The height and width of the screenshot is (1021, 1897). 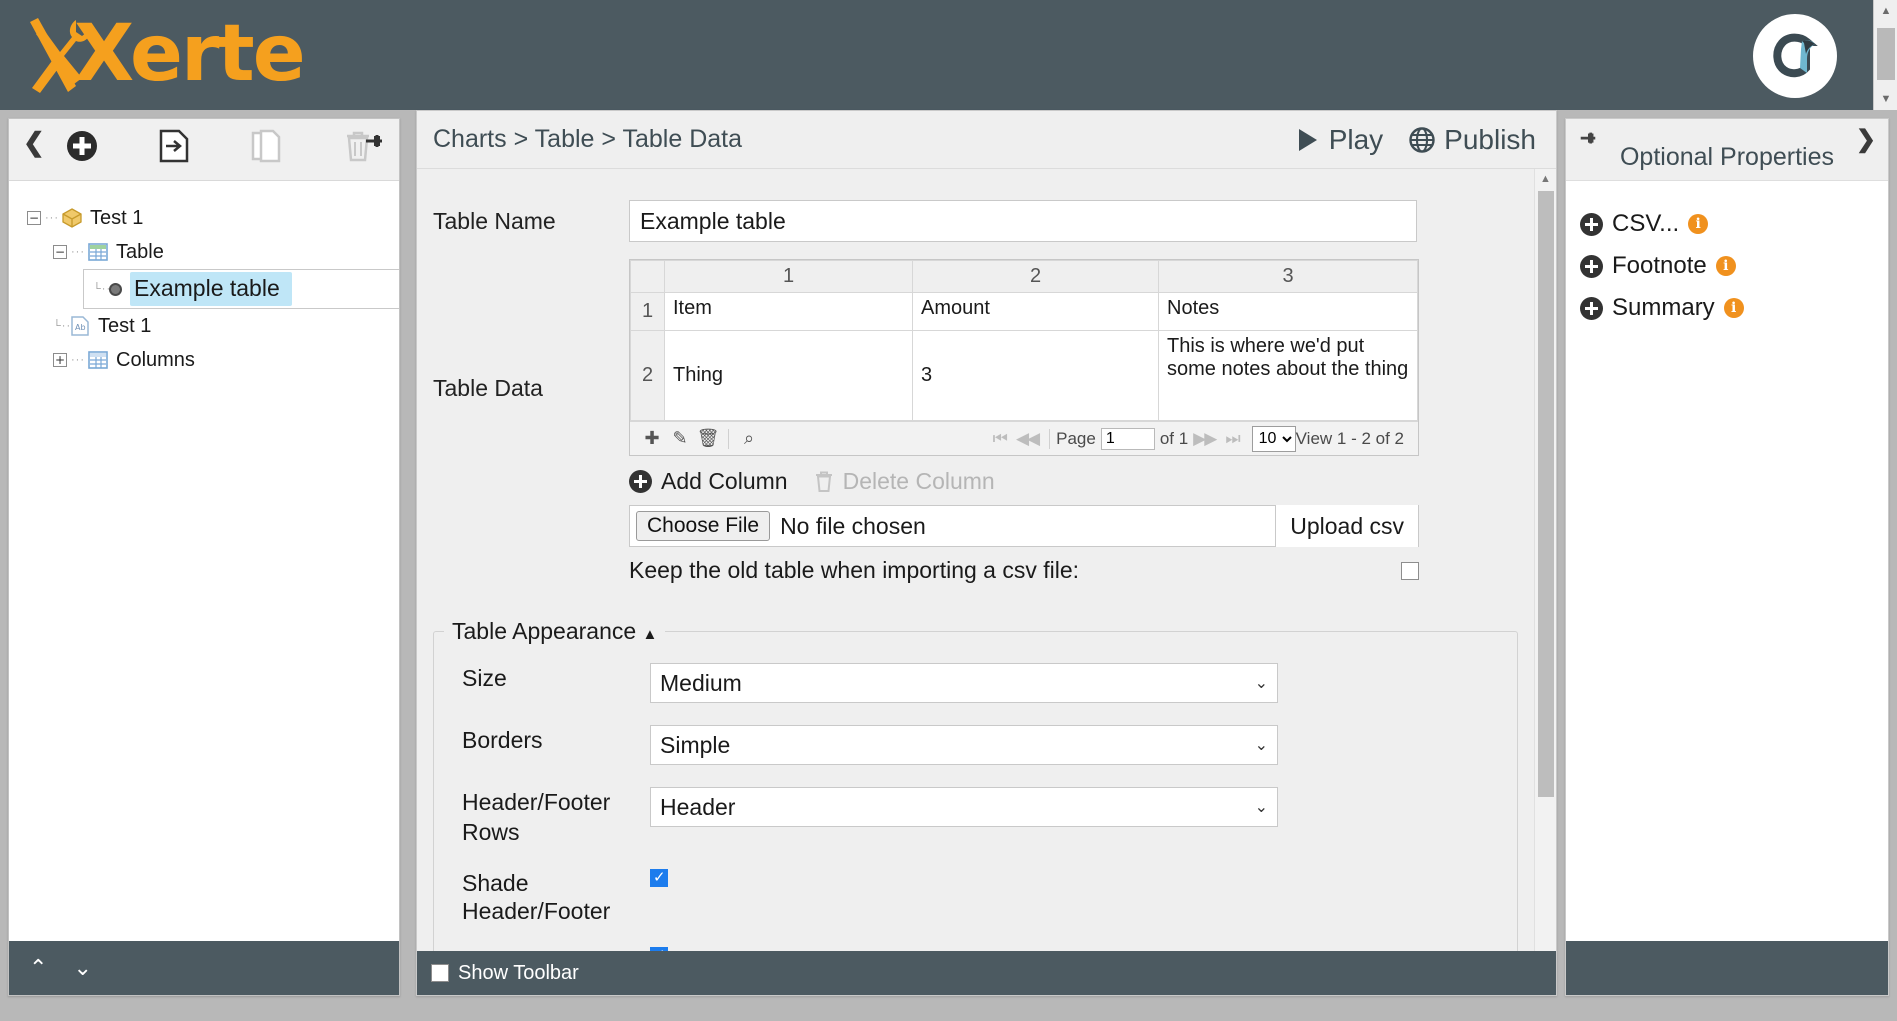 What do you see at coordinates (1231, 439) in the screenshot?
I see `last-page-button: ⏭` at bounding box center [1231, 439].